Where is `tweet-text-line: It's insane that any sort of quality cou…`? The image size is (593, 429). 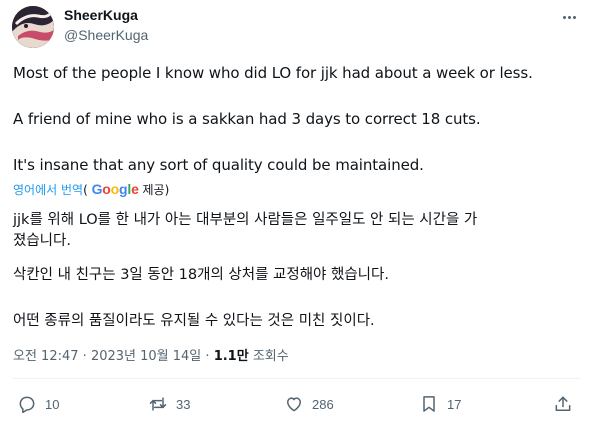 tweet-text-line: It's insane that any sort of quality cou… is located at coordinates (218, 165).